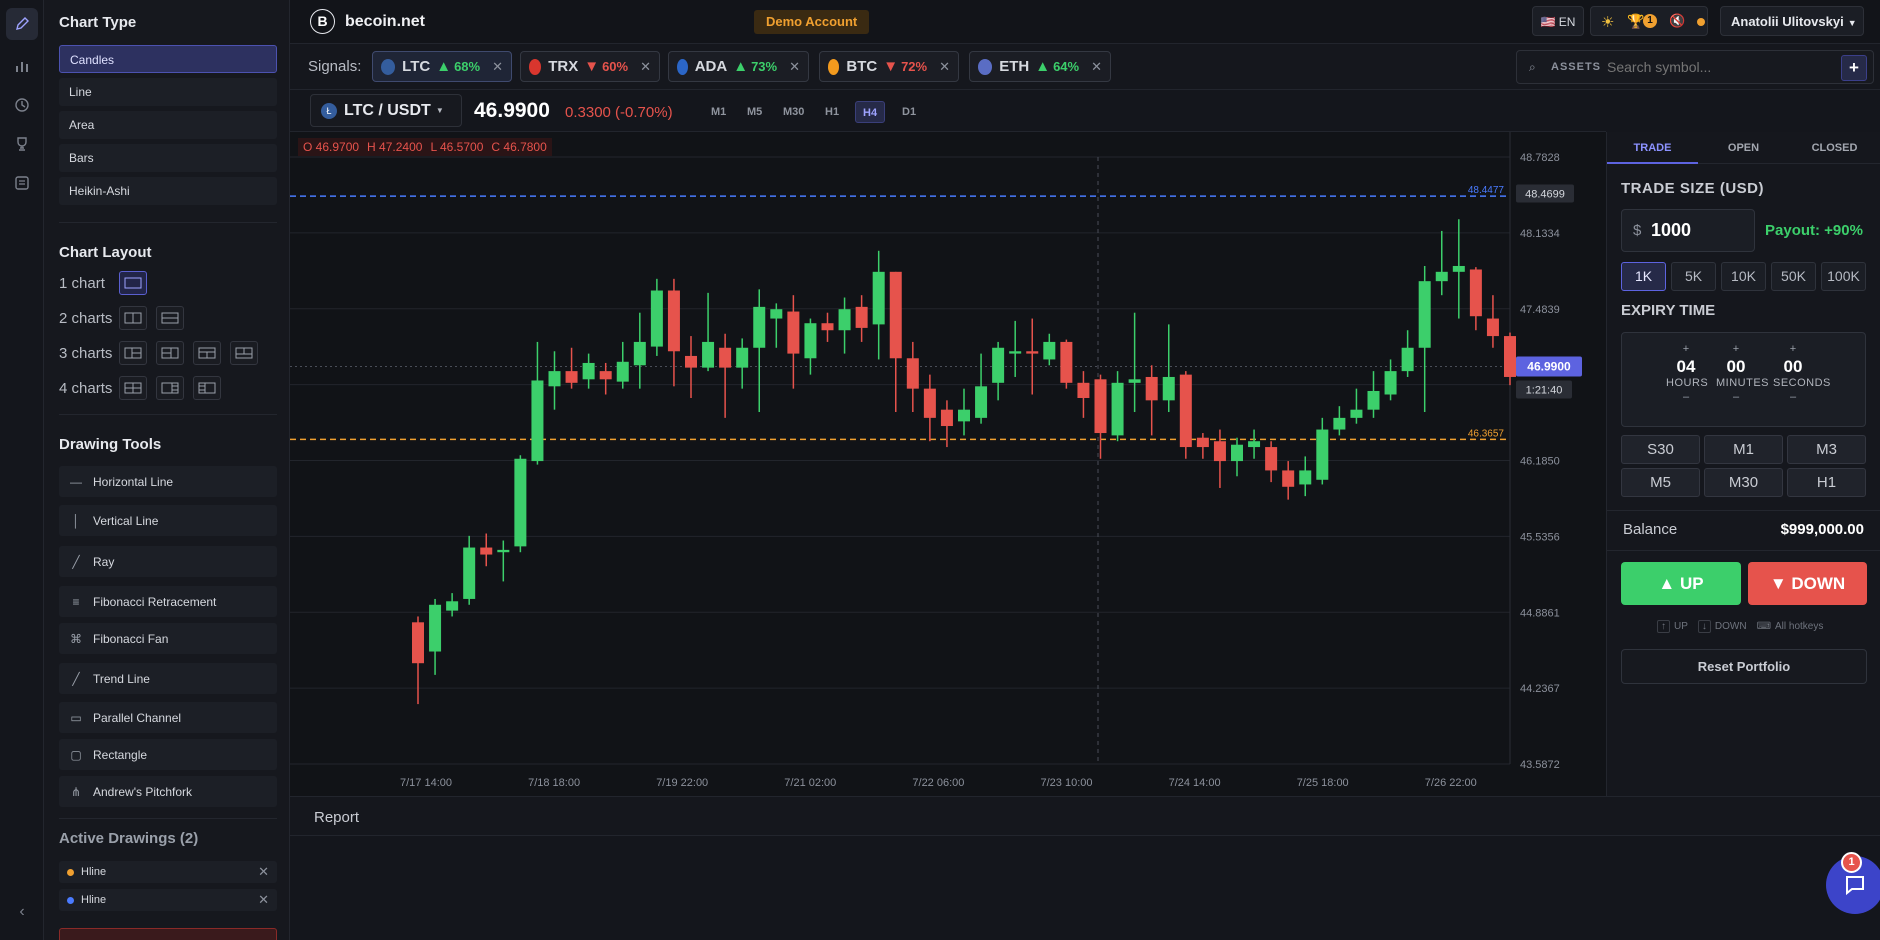  I want to click on hours-decrement-icon: –, so click(1686, 397).